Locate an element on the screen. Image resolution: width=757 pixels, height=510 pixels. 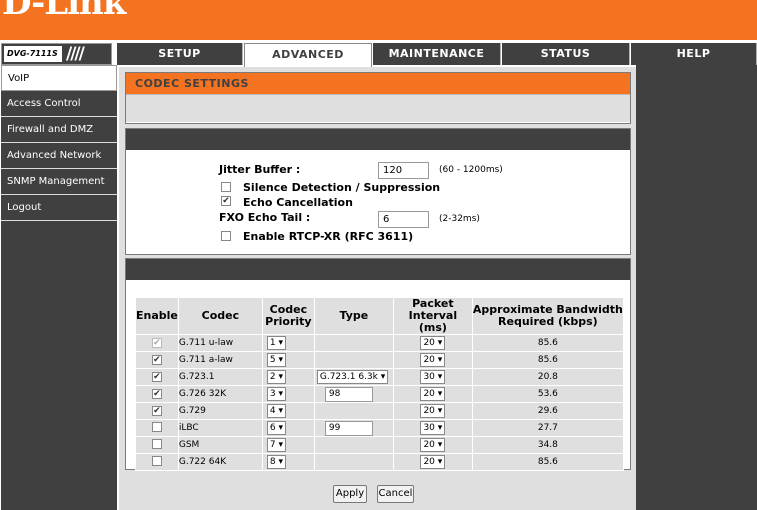
table-row: ✔ G.729 4 ▾ 20 ▾ 29.6 is located at coordinates (379, 411).